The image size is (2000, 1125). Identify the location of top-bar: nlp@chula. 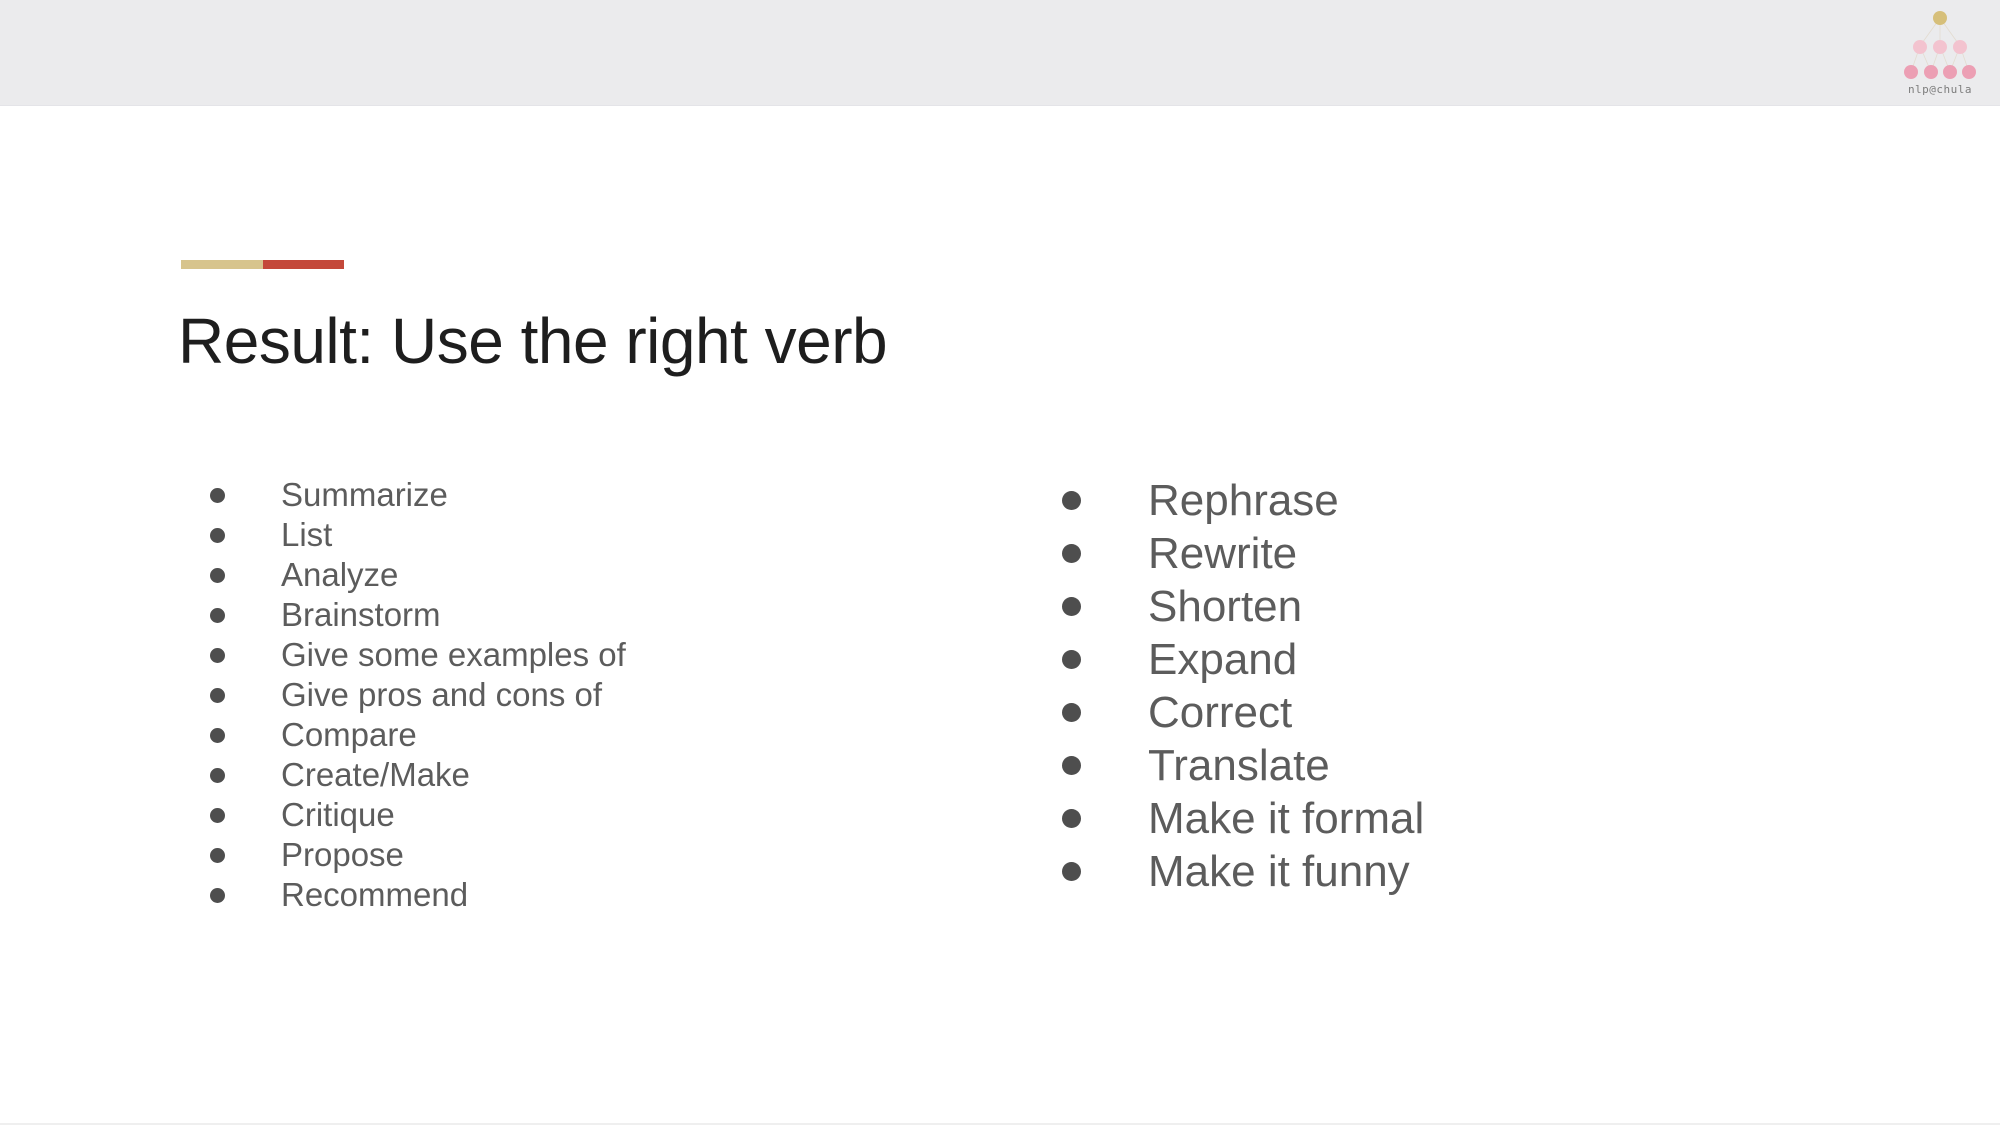
(1000, 53).